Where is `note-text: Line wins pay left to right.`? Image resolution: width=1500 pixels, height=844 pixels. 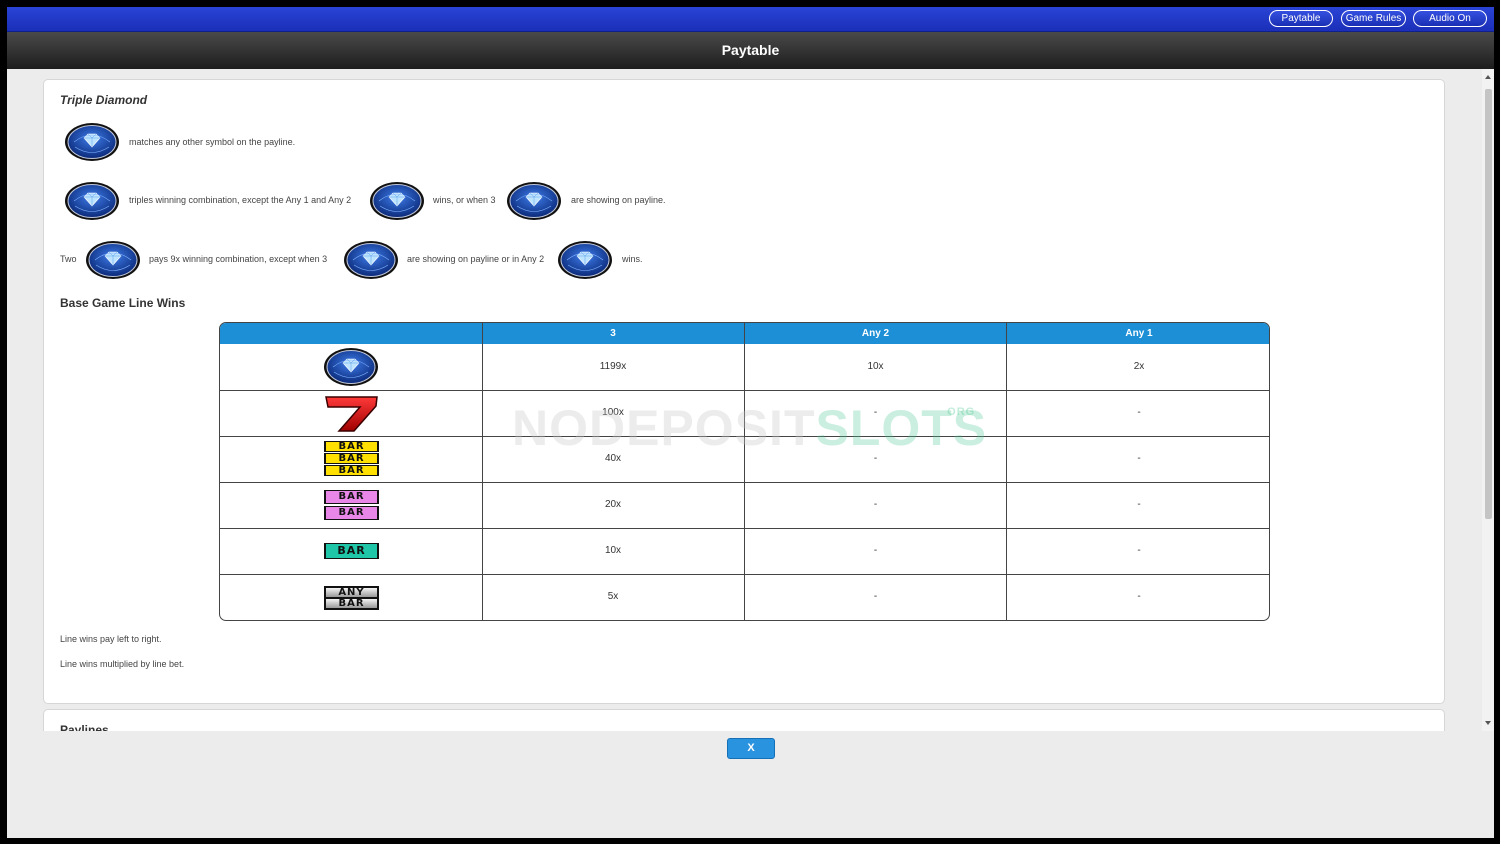 note-text: Line wins pay left to right. is located at coordinates (111, 639).